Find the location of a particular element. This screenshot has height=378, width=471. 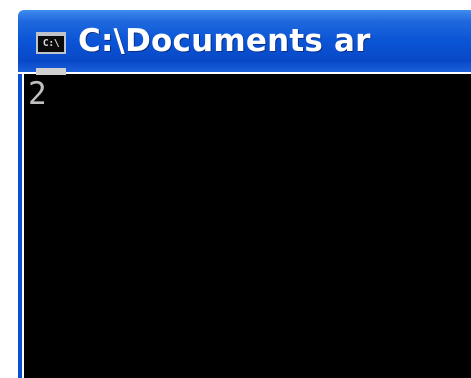

console-window-icon: C:\ is located at coordinates (51, 43).